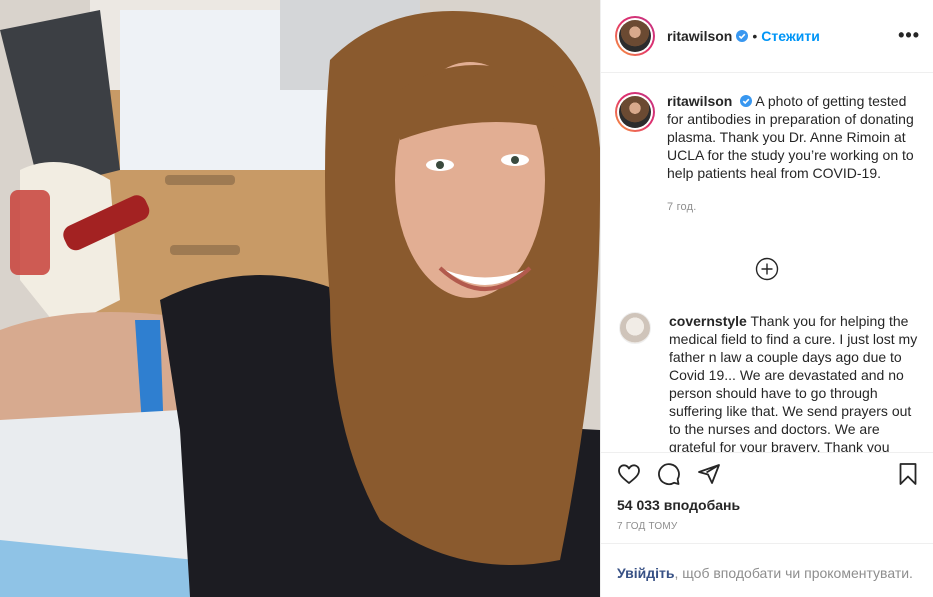 Image resolution: width=933 pixels, height=597 pixels. What do you see at coordinates (647, 526) in the screenshot?
I see `post-timestamp: 7 ГОД ТОМУ` at bounding box center [647, 526].